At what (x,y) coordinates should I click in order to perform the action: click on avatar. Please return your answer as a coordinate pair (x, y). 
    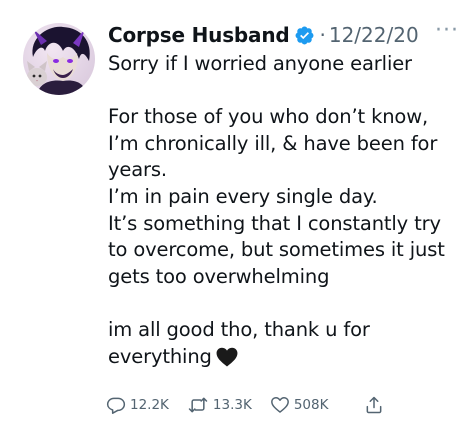
    Looking at the image, I should click on (59, 59).